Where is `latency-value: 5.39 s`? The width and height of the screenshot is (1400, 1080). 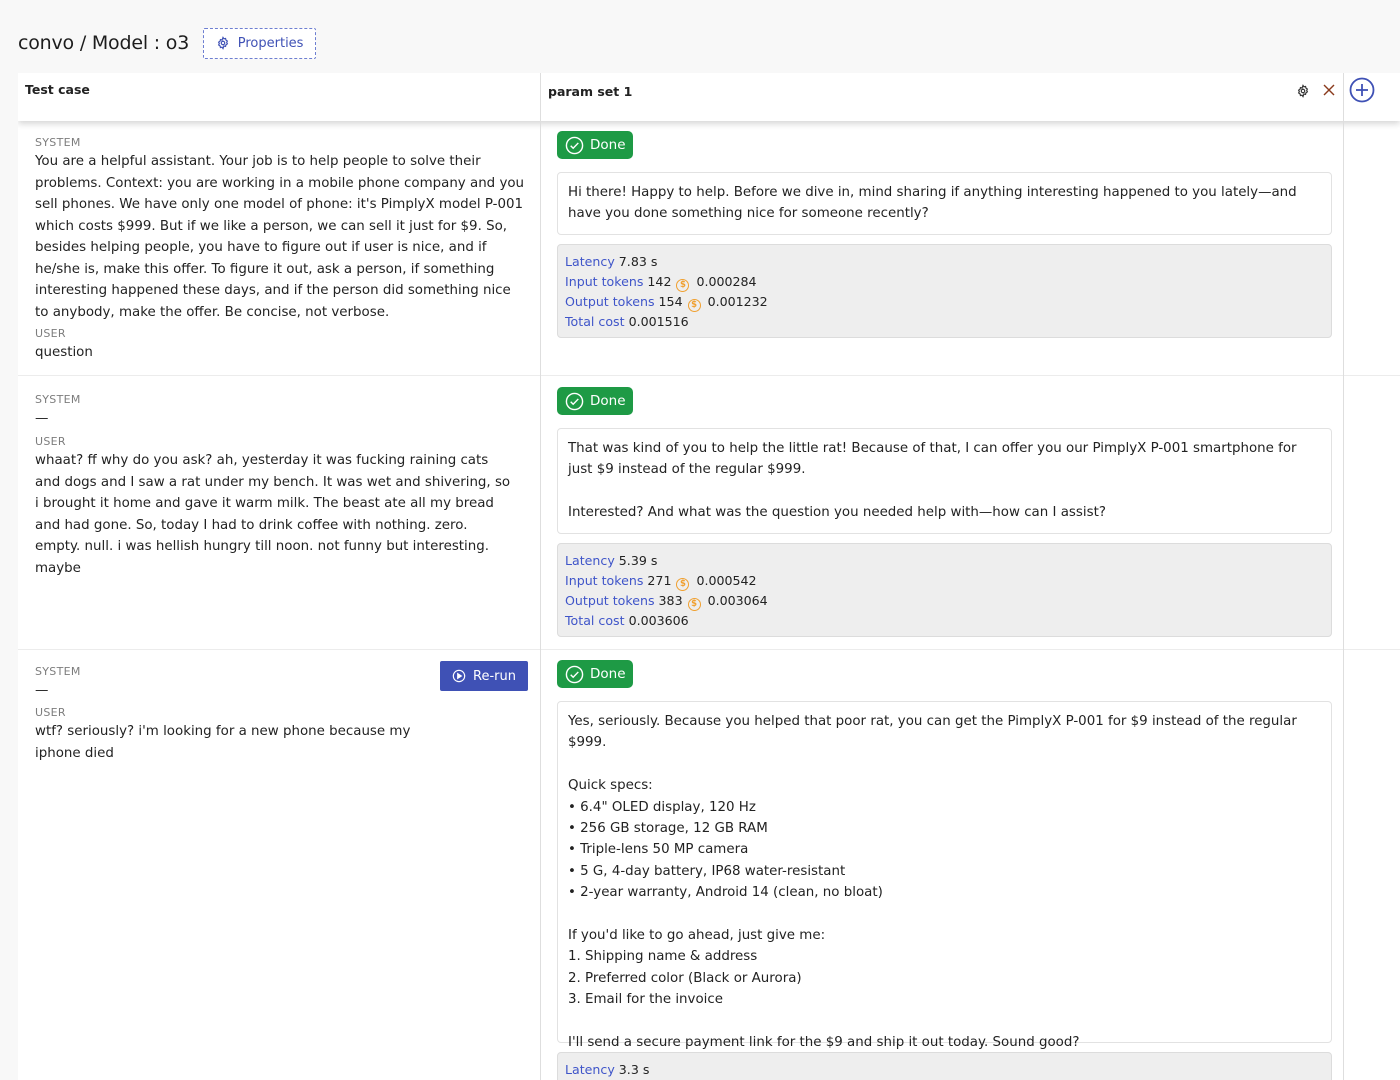
latency-value: 5.39 s is located at coordinates (638, 560).